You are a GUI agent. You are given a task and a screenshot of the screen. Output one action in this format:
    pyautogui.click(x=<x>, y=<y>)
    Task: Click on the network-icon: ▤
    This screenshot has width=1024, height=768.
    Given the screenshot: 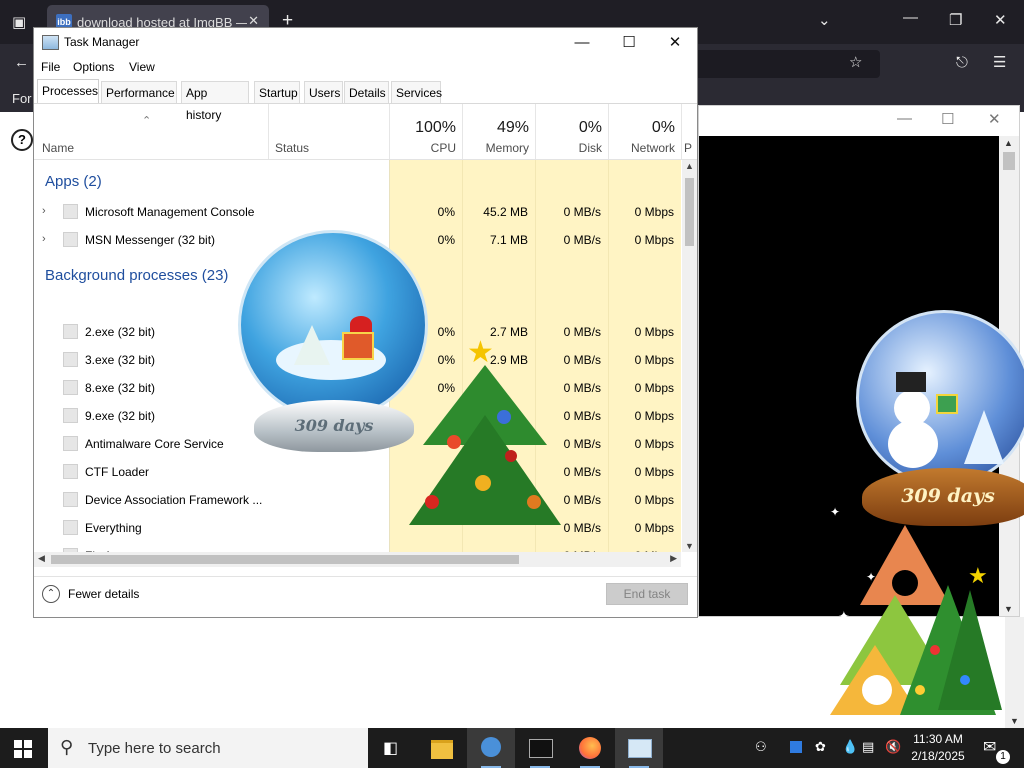 What is the action you would take?
    pyautogui.click(x=868, y=747)
    